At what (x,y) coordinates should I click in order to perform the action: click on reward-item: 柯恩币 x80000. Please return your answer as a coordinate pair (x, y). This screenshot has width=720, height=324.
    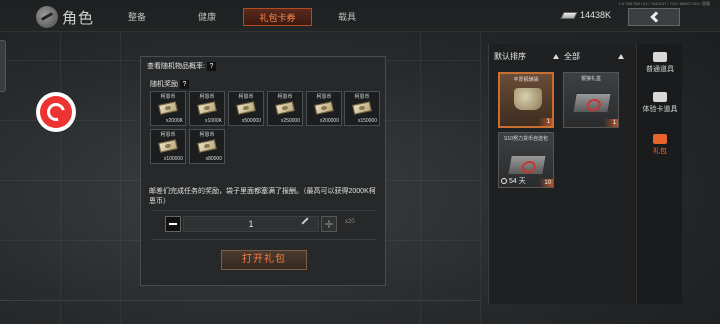
    Looking at the image, I should click on (207, 146).